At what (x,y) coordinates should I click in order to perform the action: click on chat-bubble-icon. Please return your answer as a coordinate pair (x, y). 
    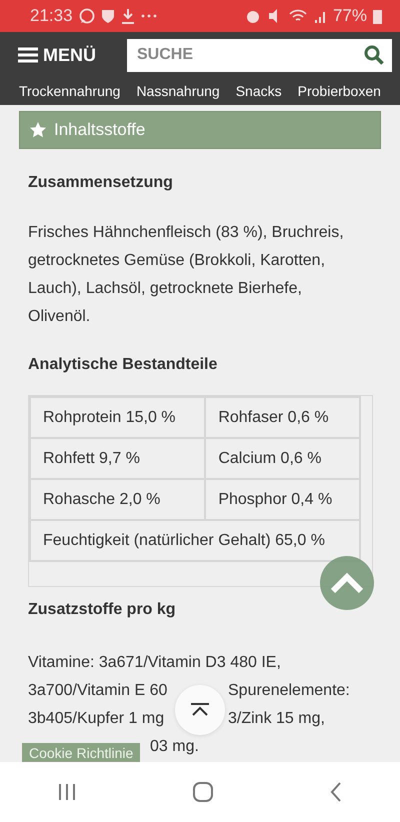
    Looking at the image, I should click on (86, 16).